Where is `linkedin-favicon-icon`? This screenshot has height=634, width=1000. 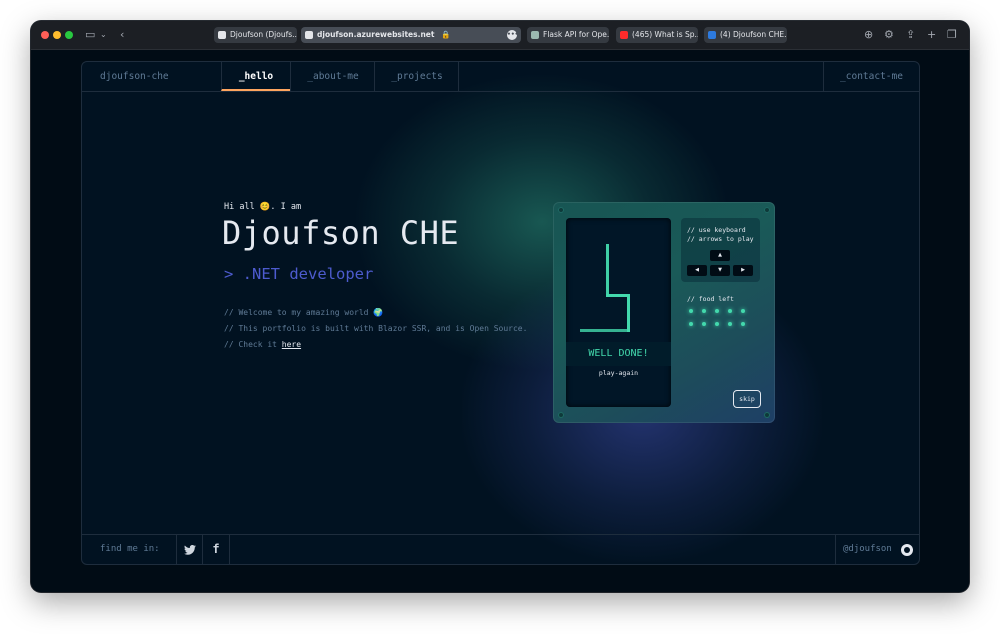 linkedin-favicon-icon is located at coordinates (712, 35).